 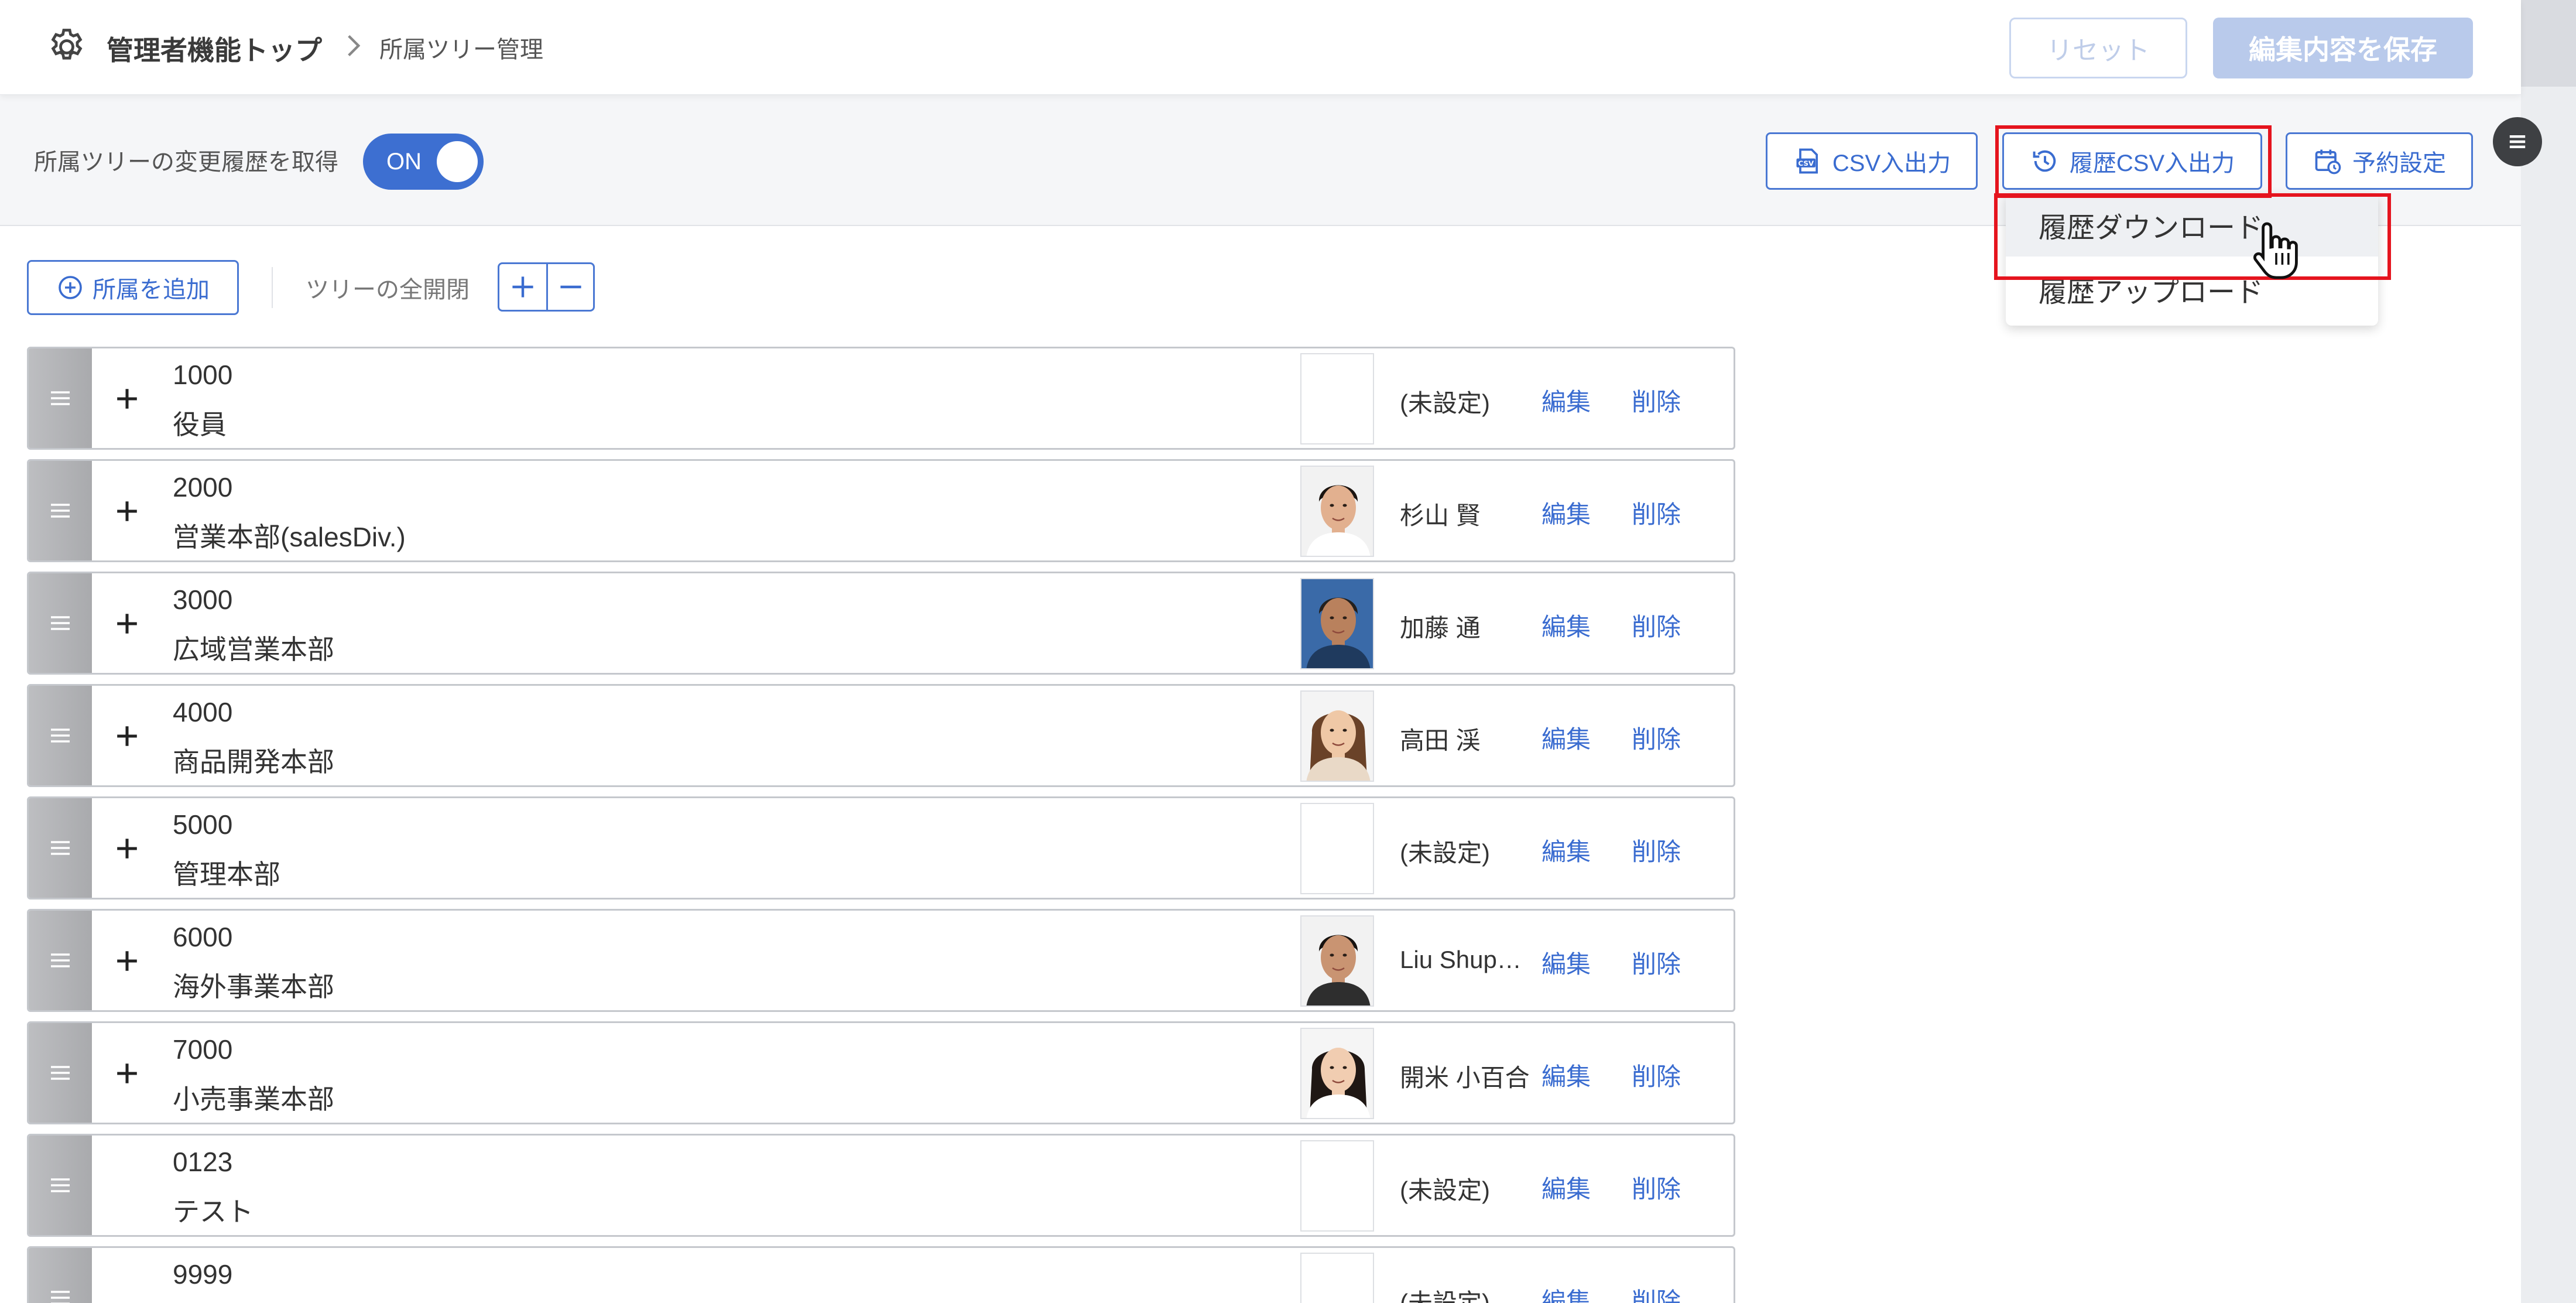 I want to click on calendar-clock-icon, so click(x=2328, y=162).